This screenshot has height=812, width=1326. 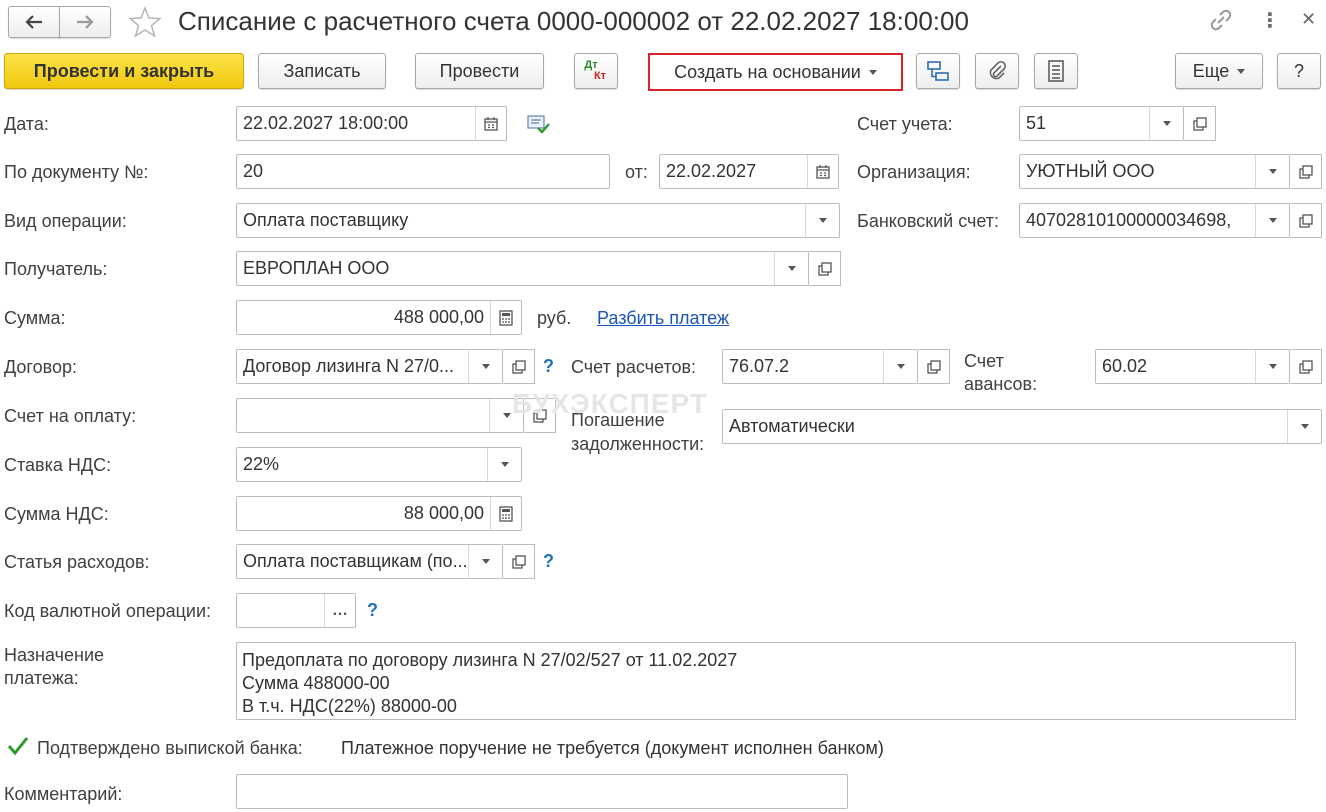 I want to click on open-advance-account-button, so click(x=1306, y=366).